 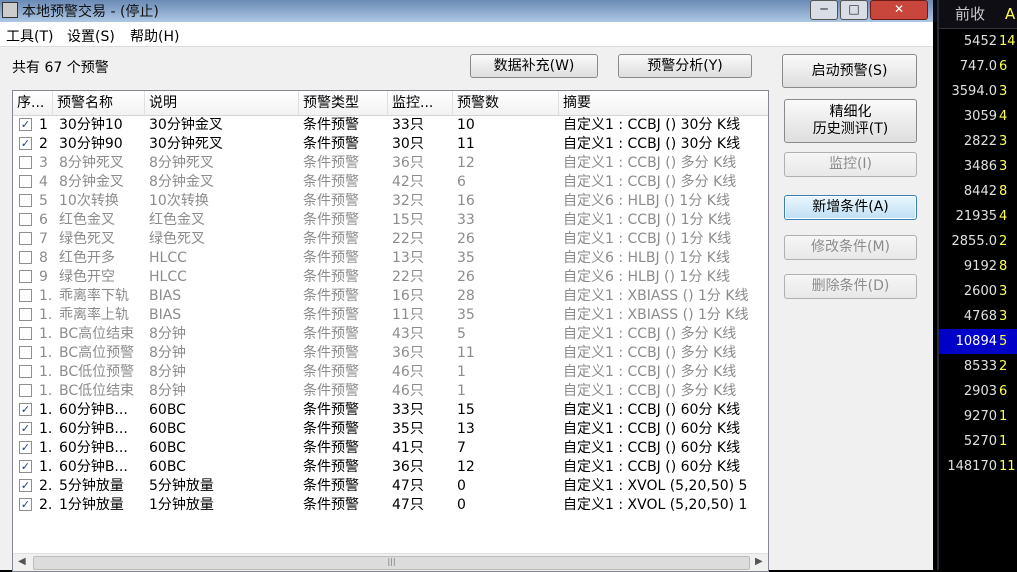 I want to click on data-fill-button: 数据补充(W), so click(x=534, y=66).